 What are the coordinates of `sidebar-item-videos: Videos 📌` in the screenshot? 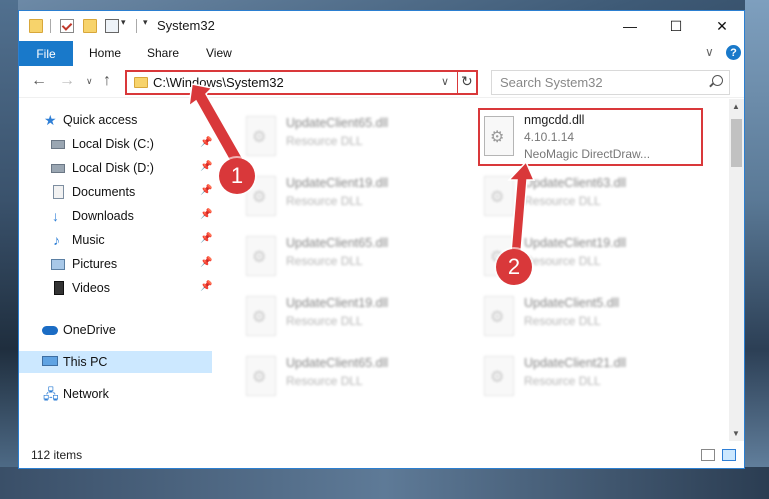 It's located at (115, 288).